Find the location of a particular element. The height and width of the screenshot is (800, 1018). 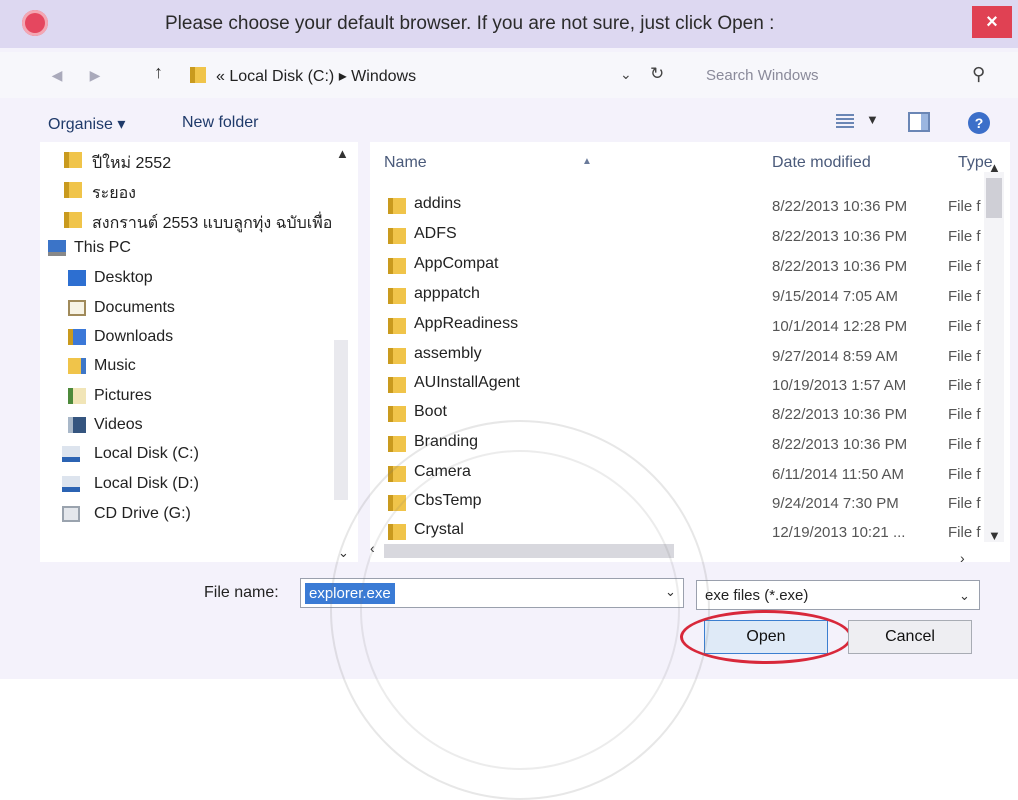

file-row: apppatch 9/15/2014 7:05 AM File f is located at coordinates (690, 296).